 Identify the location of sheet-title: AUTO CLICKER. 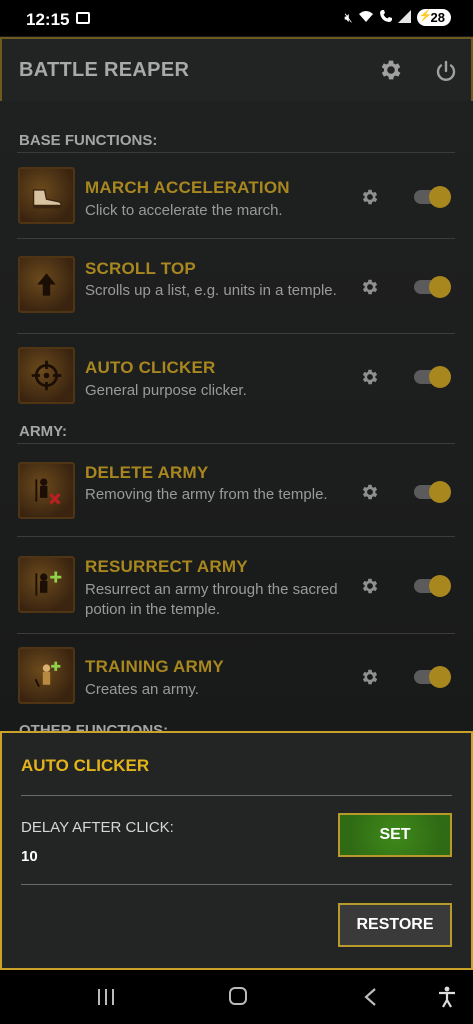
(85, 765).